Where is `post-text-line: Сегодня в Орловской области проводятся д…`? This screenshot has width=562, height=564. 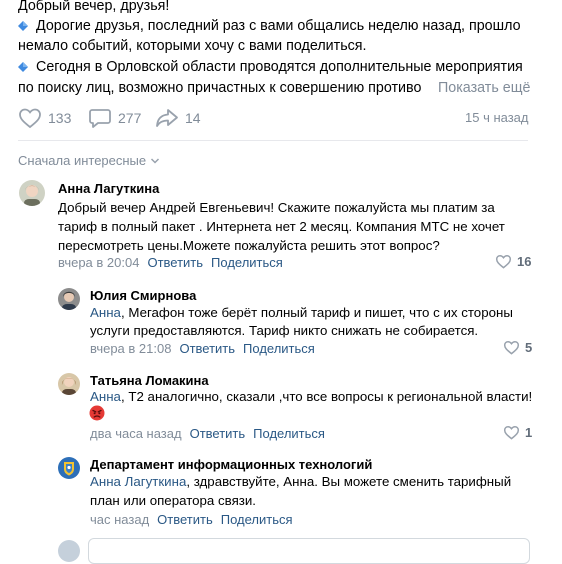 post-text-line: Сегодня в Орловской области проводятся д… is located at coordinates (270, 67).